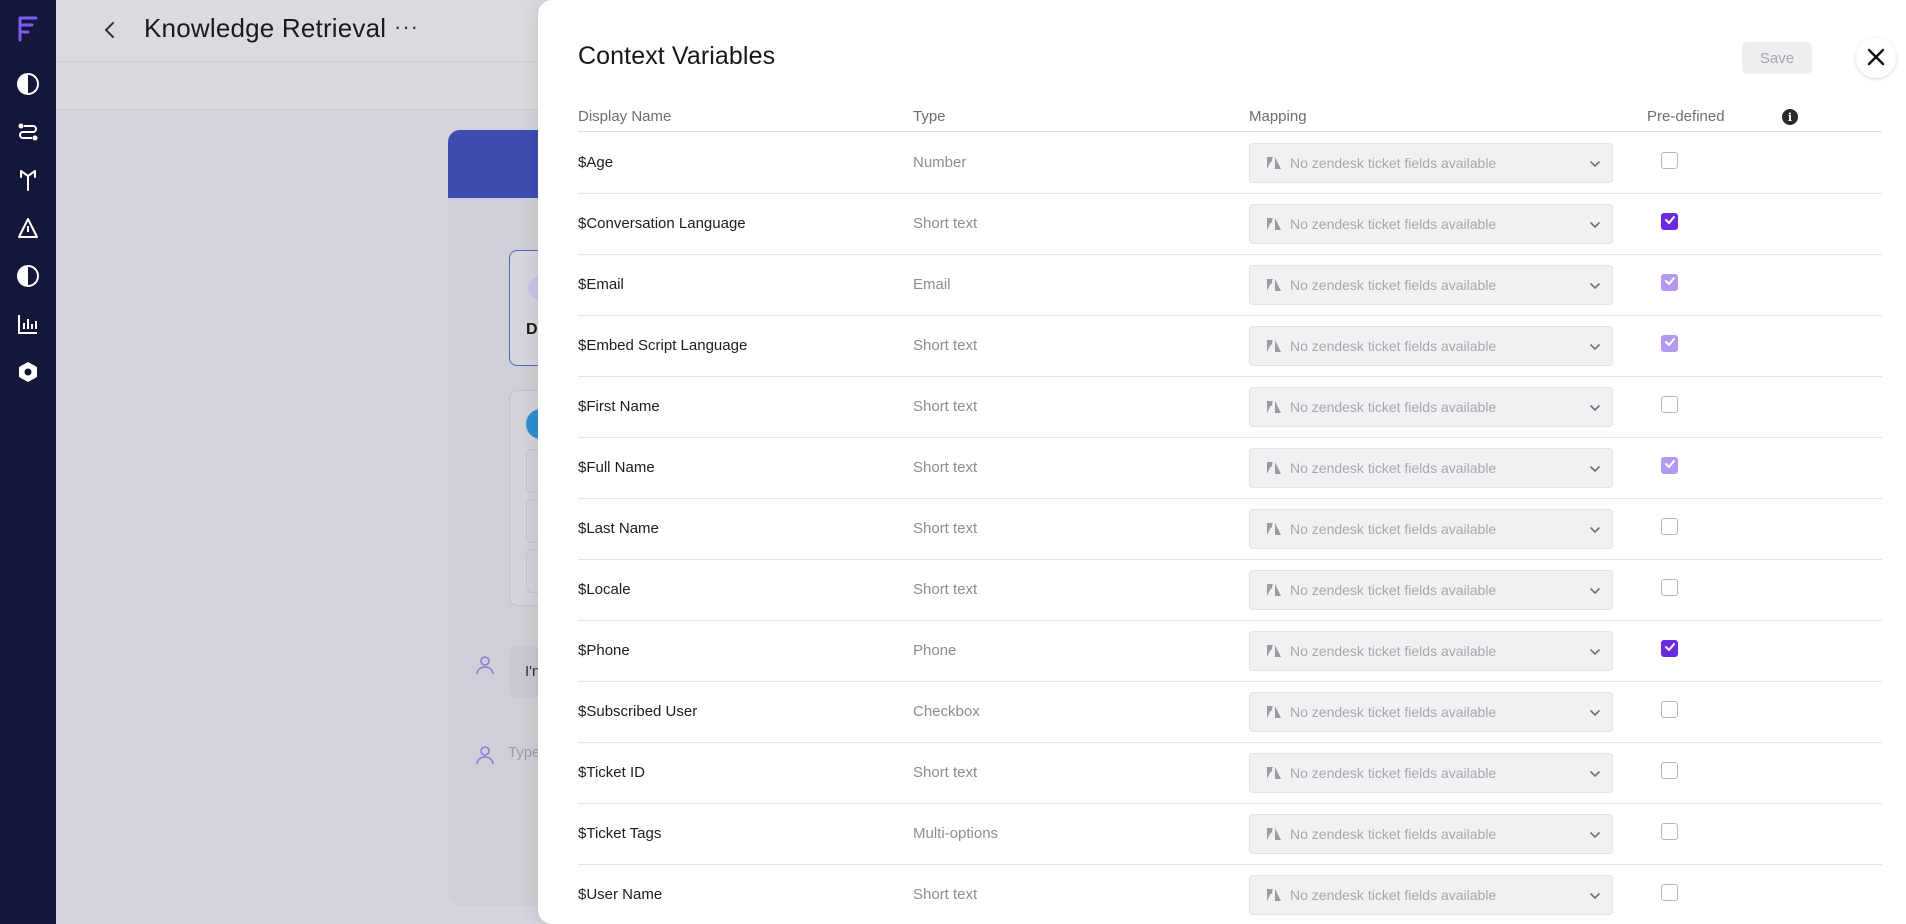 This screenshot has width=1906, height=924. I want to click on variable-name: $Locale, so click(604, 589).